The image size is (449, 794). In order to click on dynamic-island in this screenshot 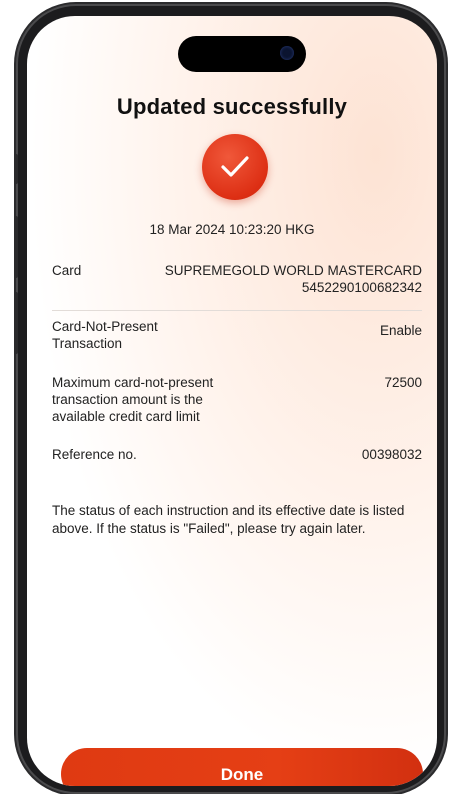, I will do `click(242, 54)`.